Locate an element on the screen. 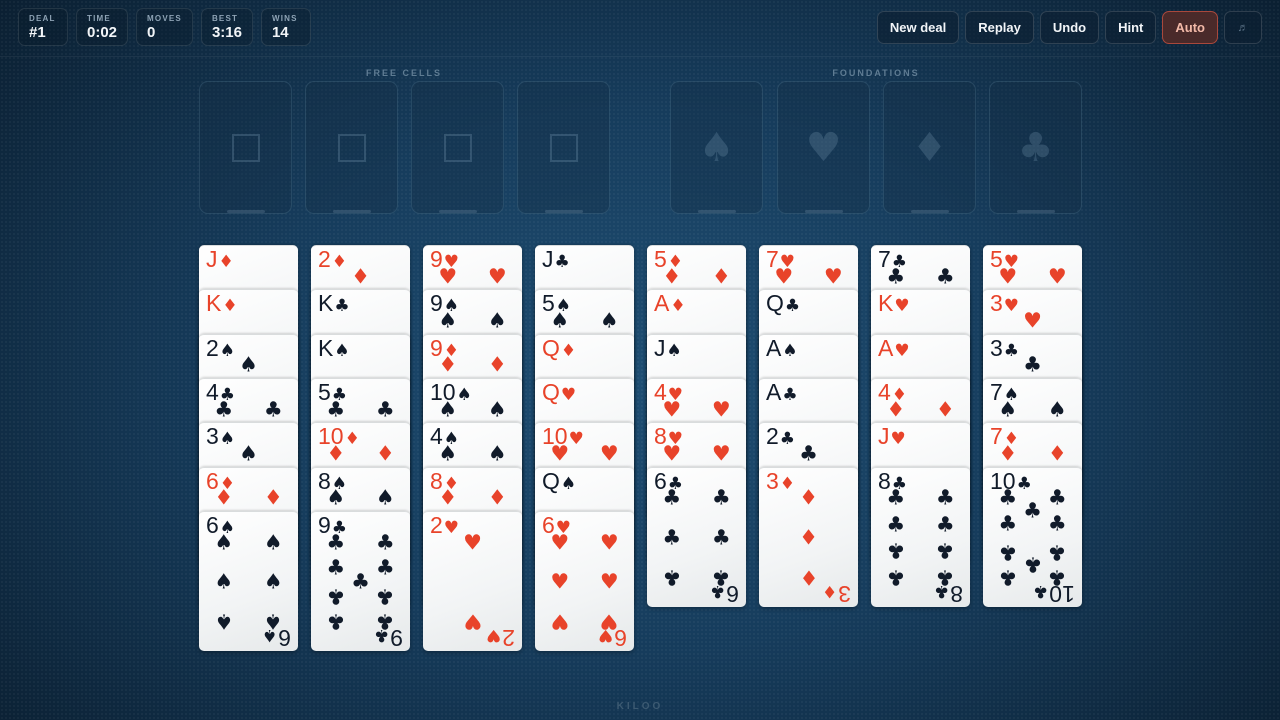 This screenshot has width=1280, height=720. stat-moves: MOVES 0 is located at coordinates (164, 27).